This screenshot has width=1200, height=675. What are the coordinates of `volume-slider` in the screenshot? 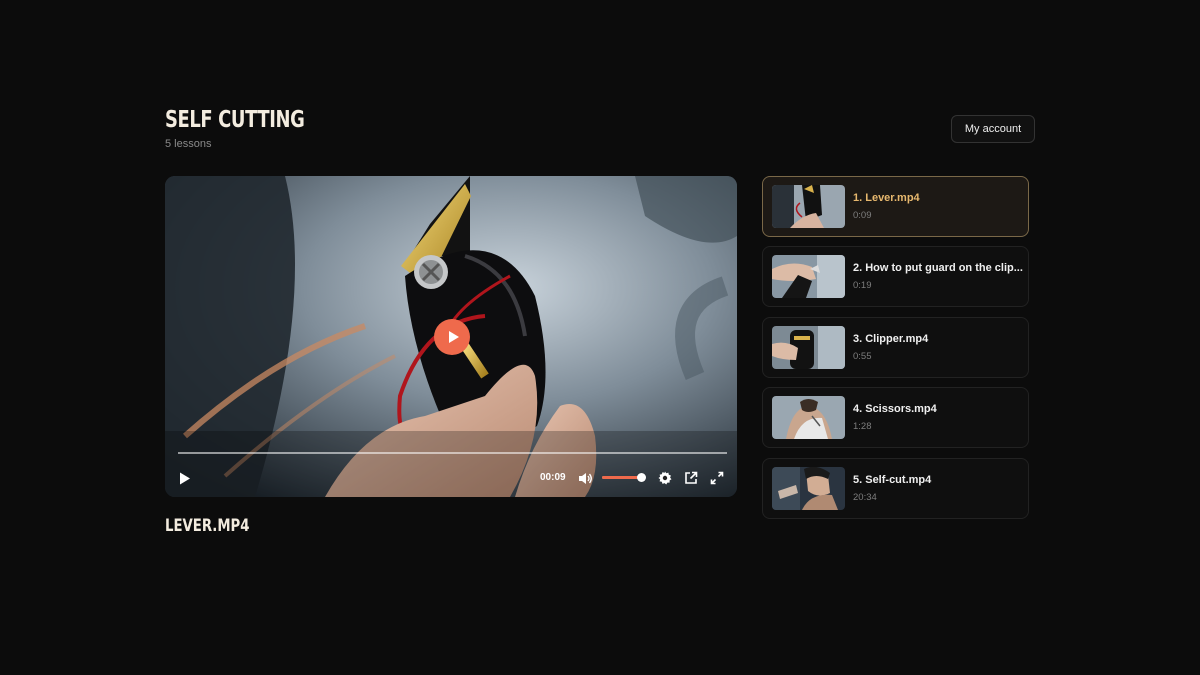 It's located at (624, 477).